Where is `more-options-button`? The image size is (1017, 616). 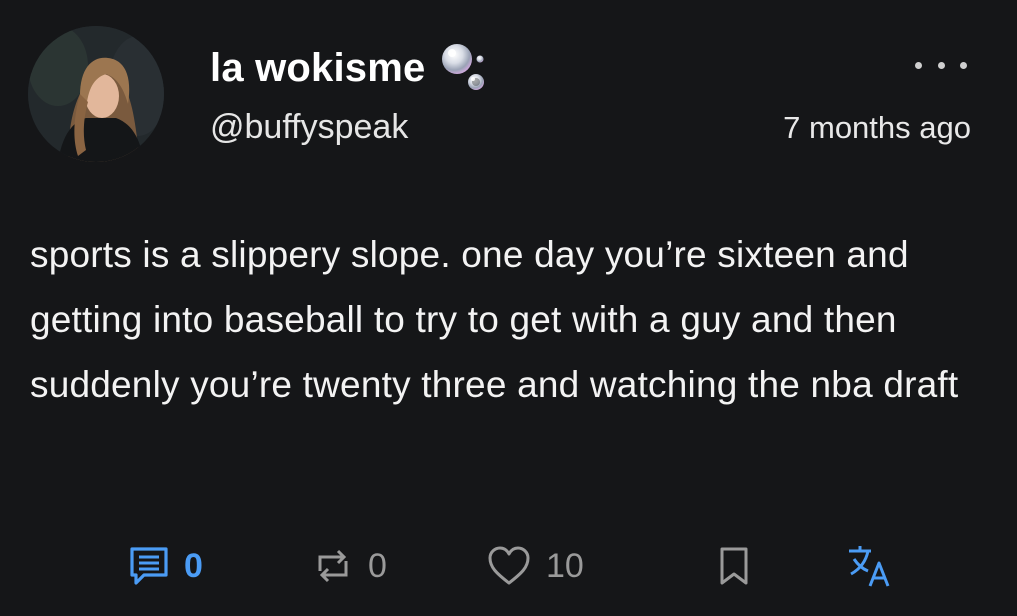
more-options-button is located at coordinates (941, 65).